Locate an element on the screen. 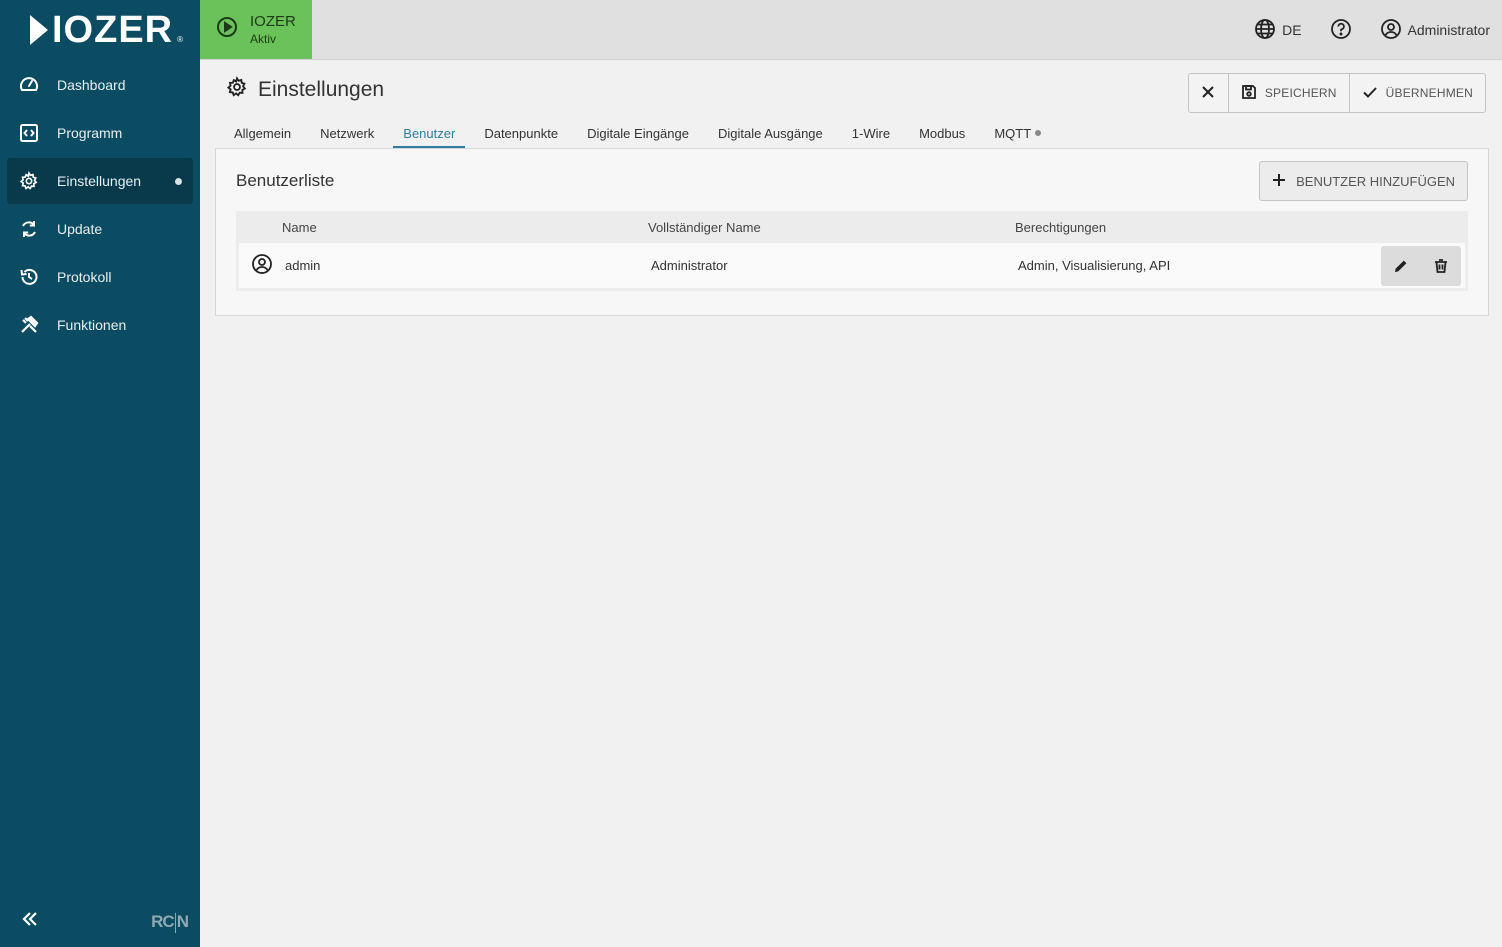  status-title: IOZER is located at coordinates (273, 21).